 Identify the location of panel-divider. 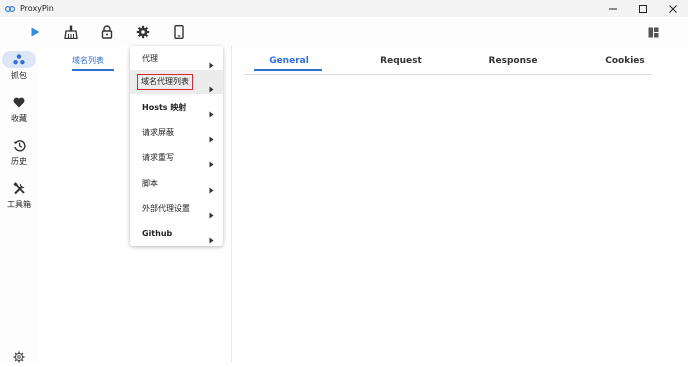
(231, 204).